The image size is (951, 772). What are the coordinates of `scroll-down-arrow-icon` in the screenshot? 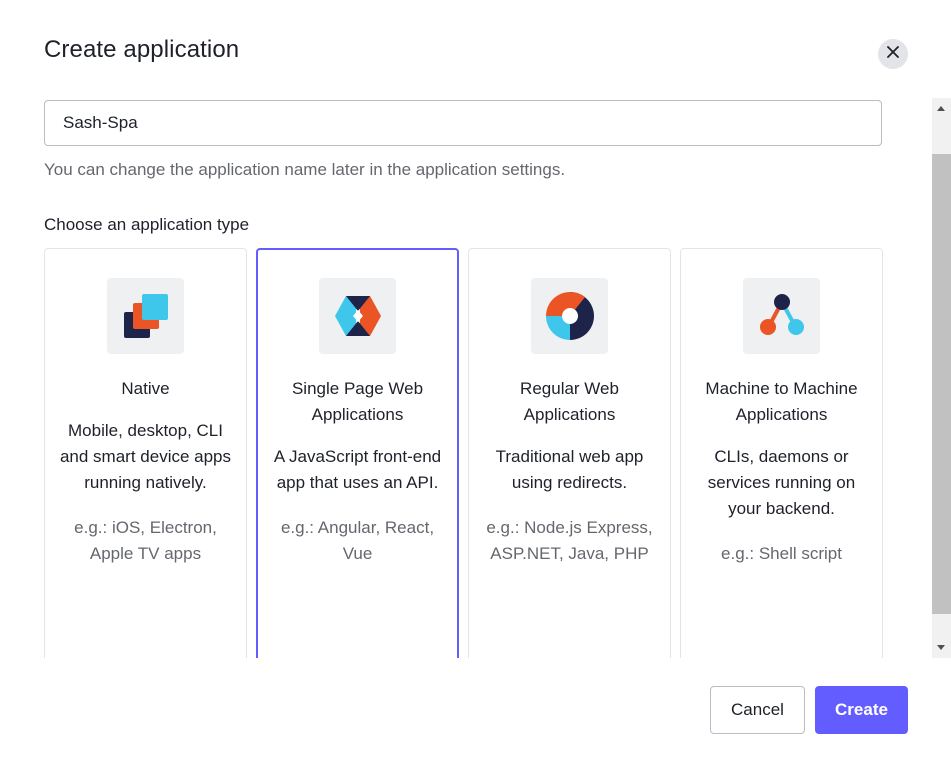 It's located at (941, 647).